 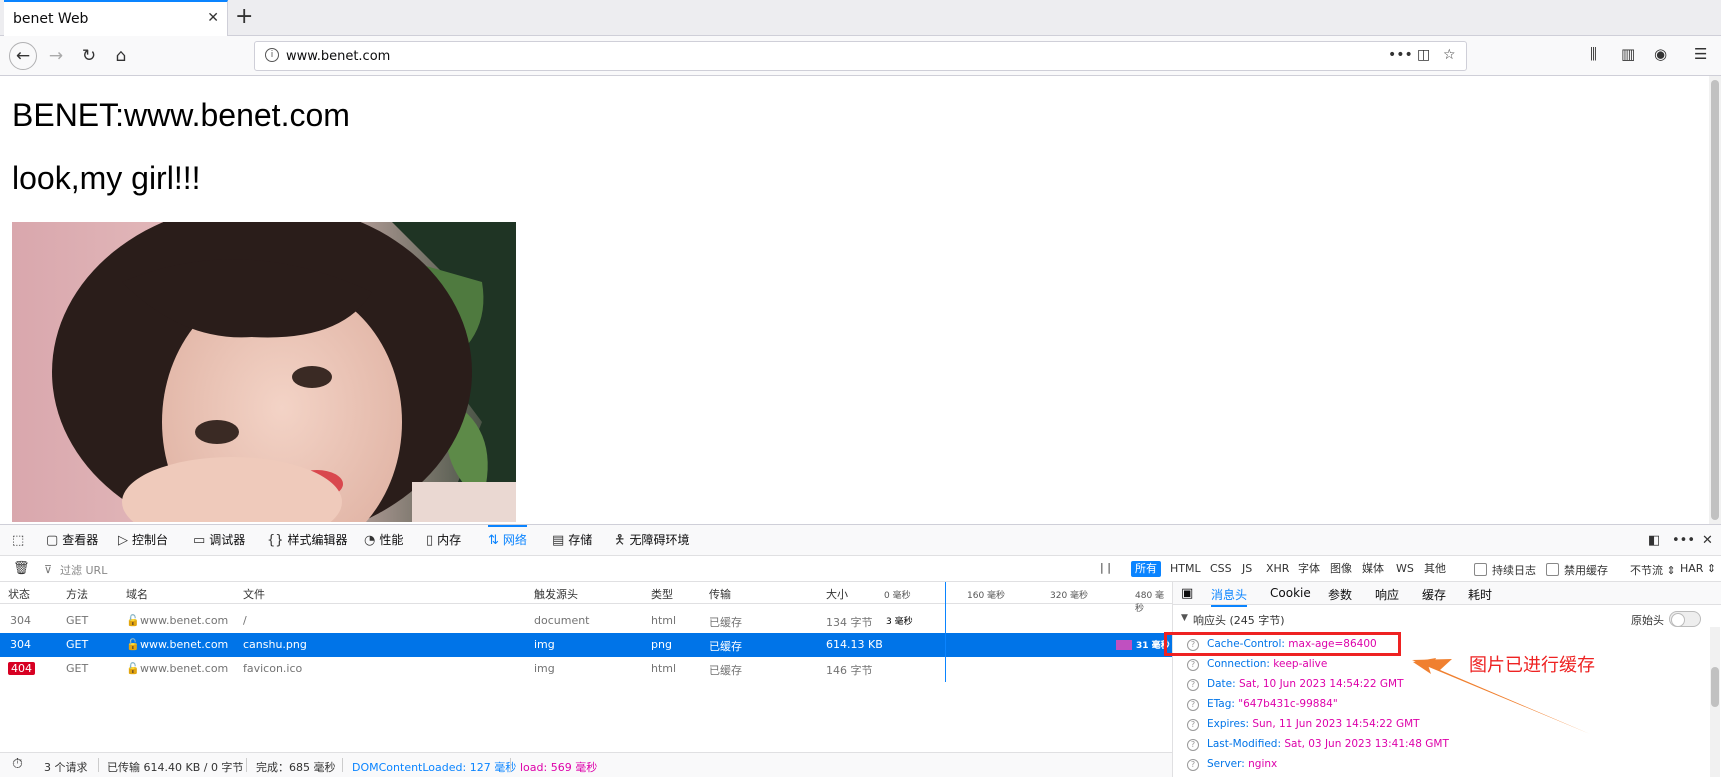 I want to click on memory-icon: ▯, so click(x=430, y=540).